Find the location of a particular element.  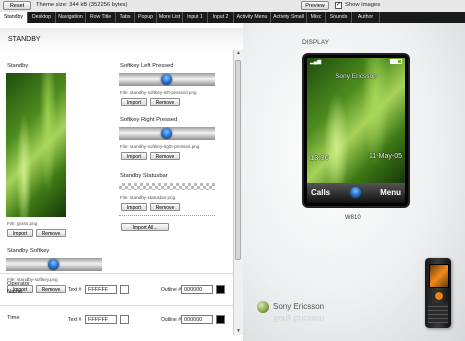

time-text-color-swatch is located at coordinates (124, 319).